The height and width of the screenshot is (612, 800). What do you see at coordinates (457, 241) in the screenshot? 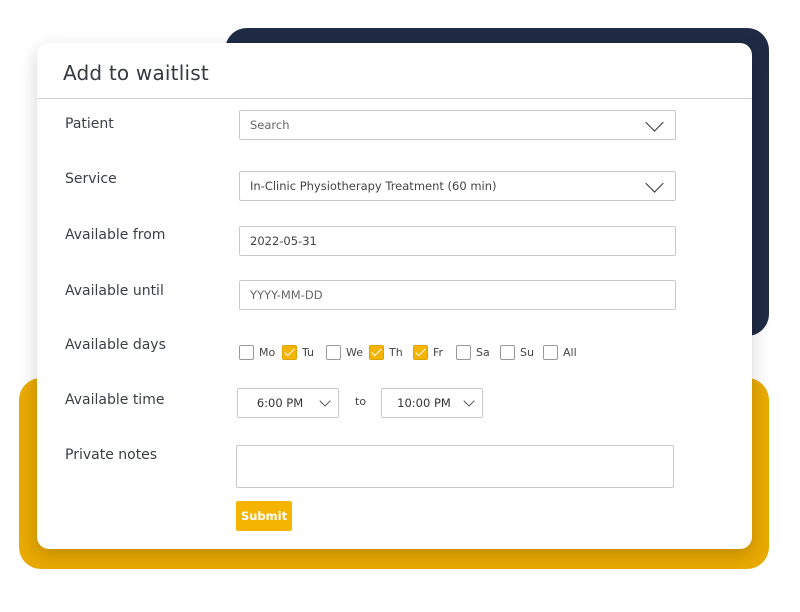
I see `available-from-field: 2022-05-31` at bounding box center [457, 241].